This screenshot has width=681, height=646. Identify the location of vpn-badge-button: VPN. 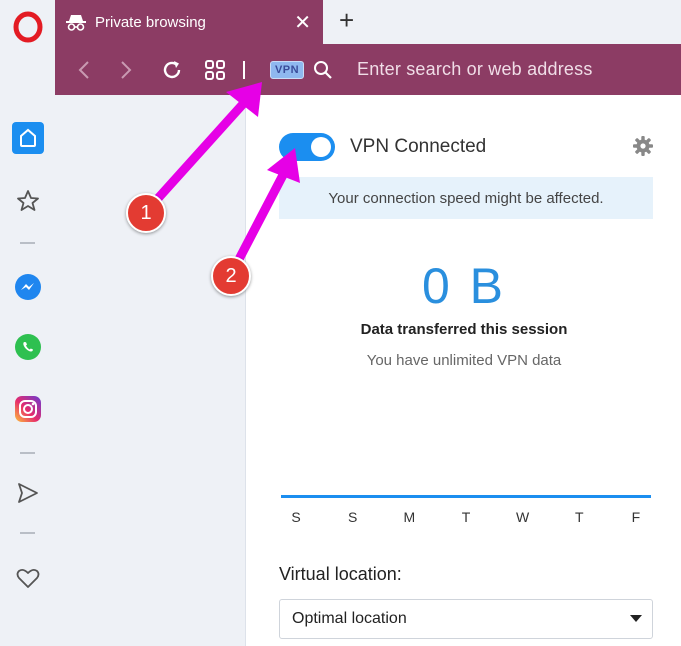
(287, 69).